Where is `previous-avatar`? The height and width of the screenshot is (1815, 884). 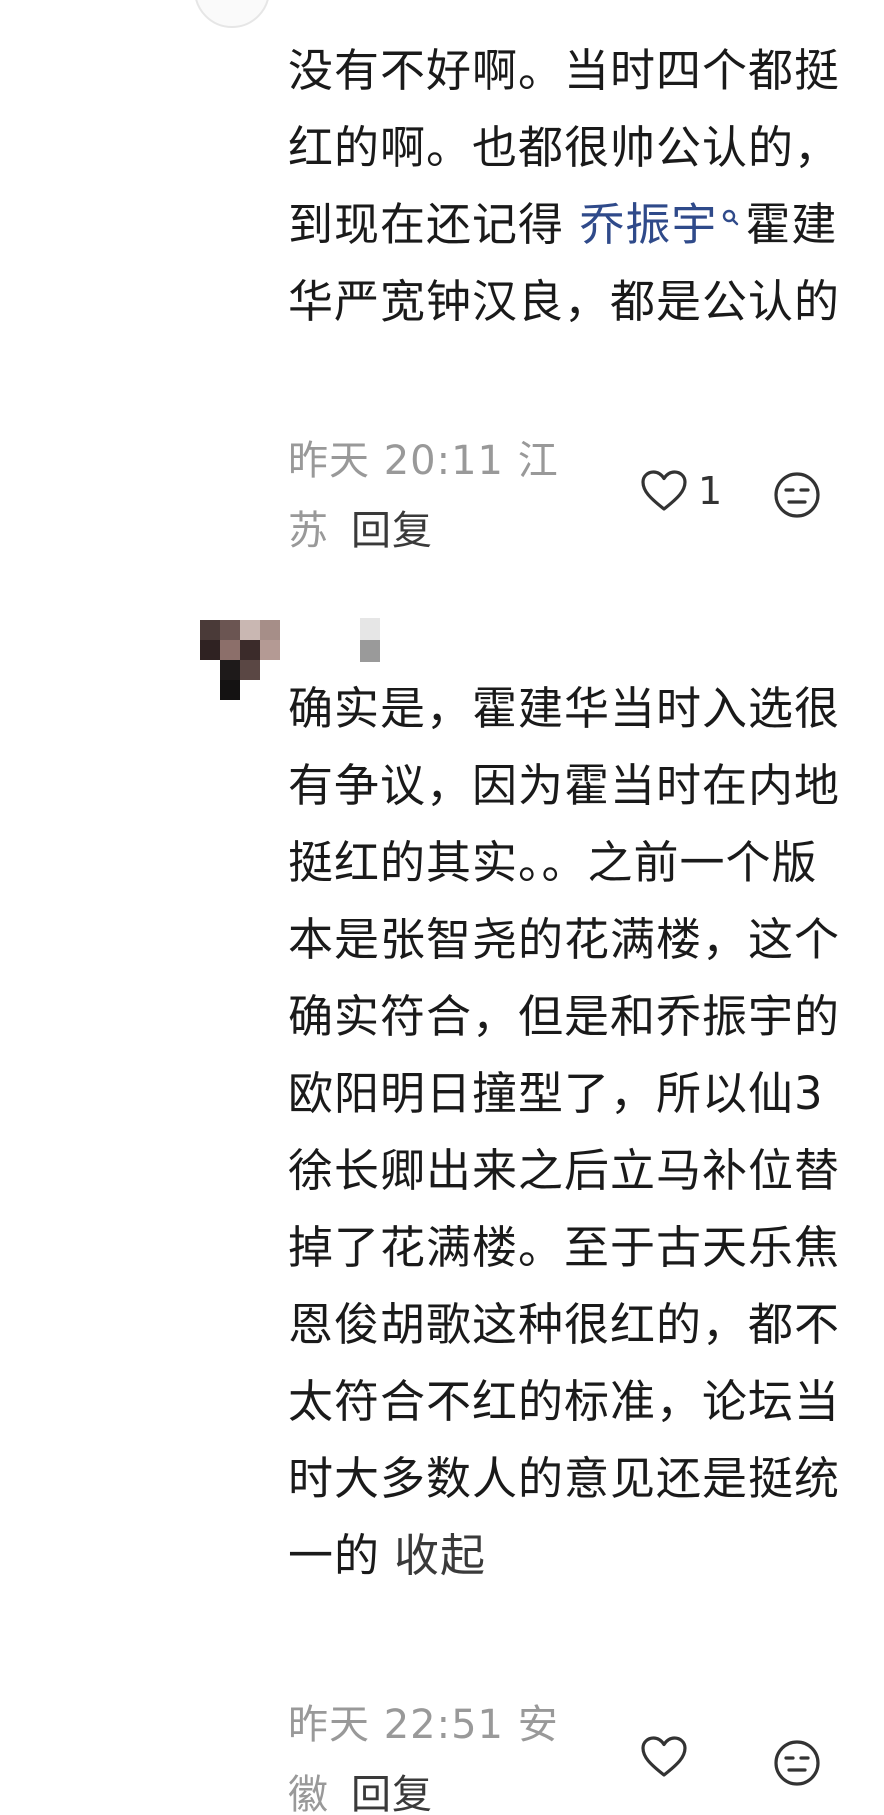 previous-avatar is located at coordinates (232, 14).